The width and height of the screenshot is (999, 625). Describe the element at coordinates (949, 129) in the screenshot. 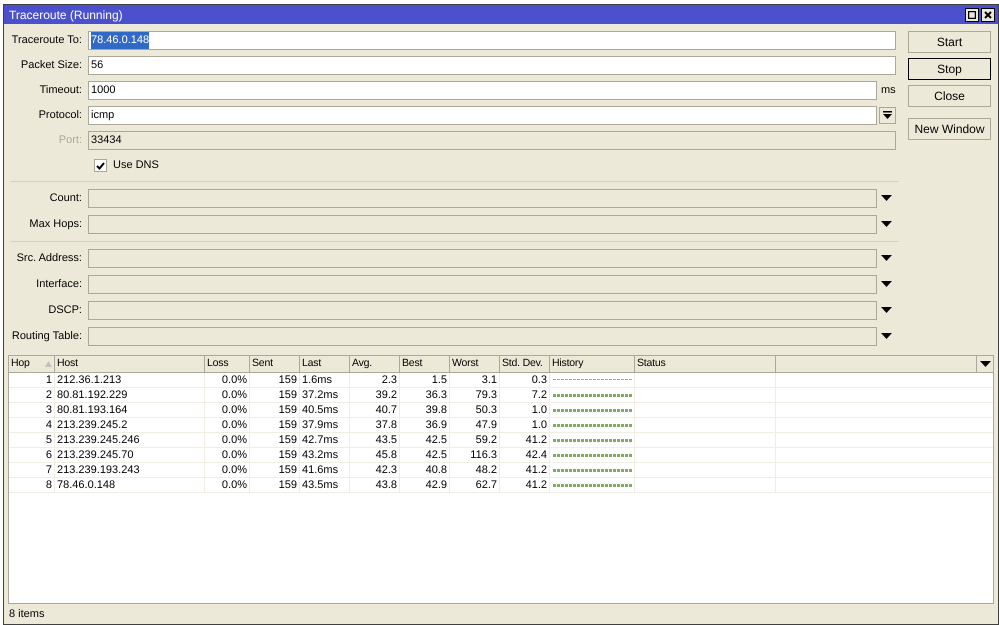

I see `dialog-button: New Window` at that location.